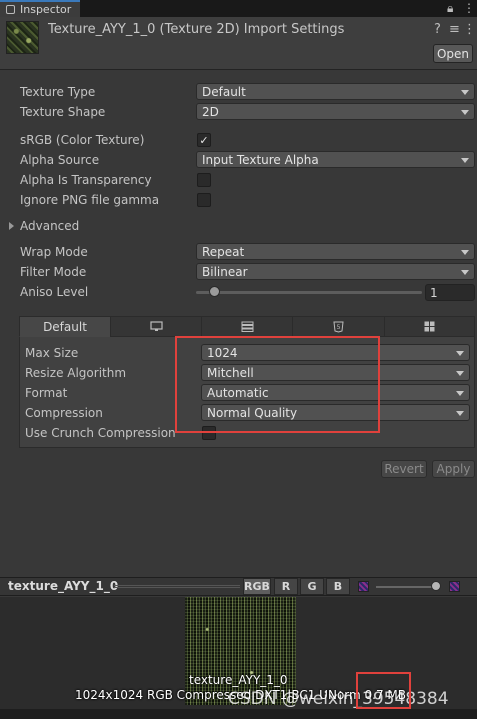 The image size is (477, 719). I want to click on windows-icon, so click(429, 326).